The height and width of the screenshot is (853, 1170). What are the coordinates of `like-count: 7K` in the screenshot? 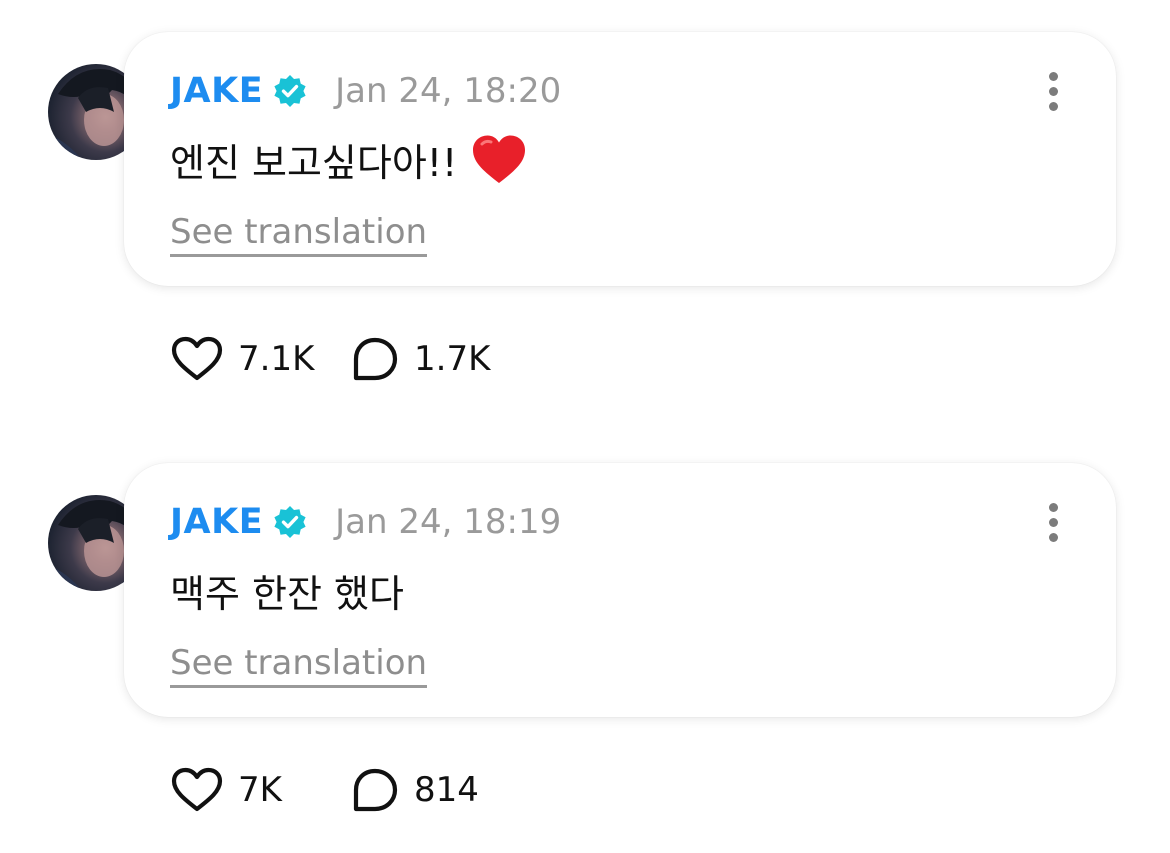 It's located at (260, 790).